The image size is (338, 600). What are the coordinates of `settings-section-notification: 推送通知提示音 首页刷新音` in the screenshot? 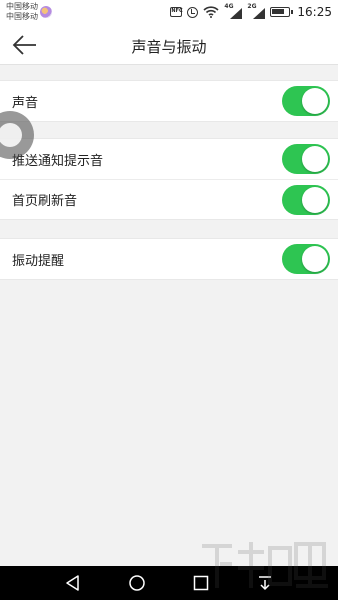 It's located at (169, 179).